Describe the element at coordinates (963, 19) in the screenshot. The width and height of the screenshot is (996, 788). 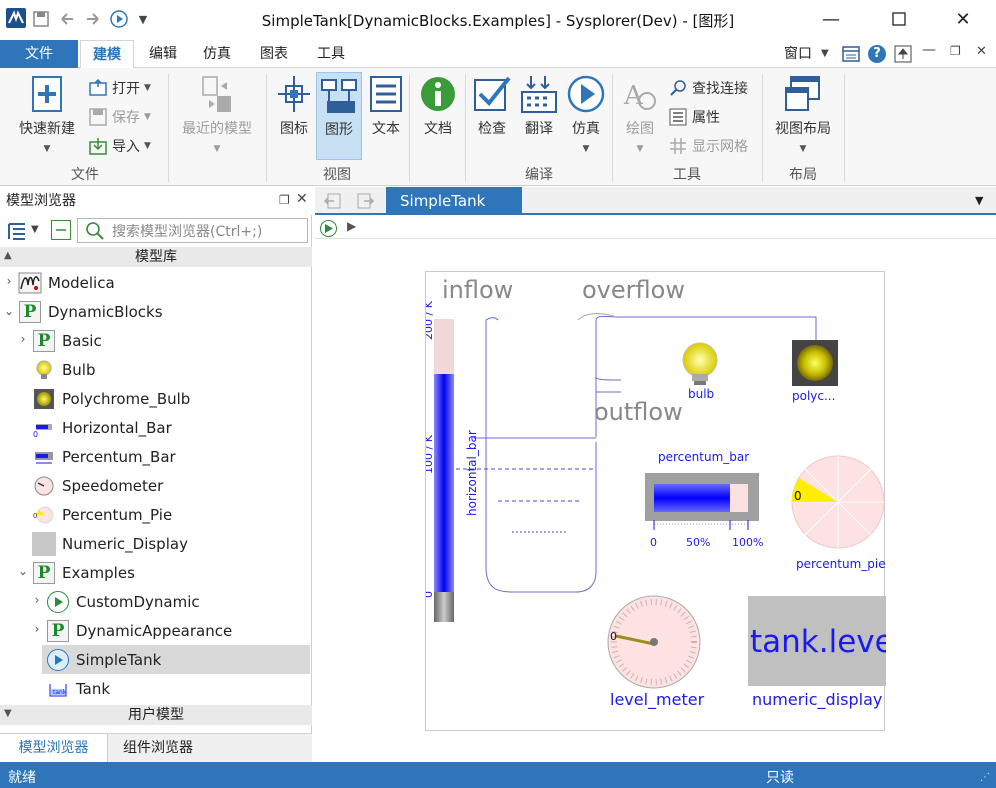
I see `close-button: ✕` at that location.